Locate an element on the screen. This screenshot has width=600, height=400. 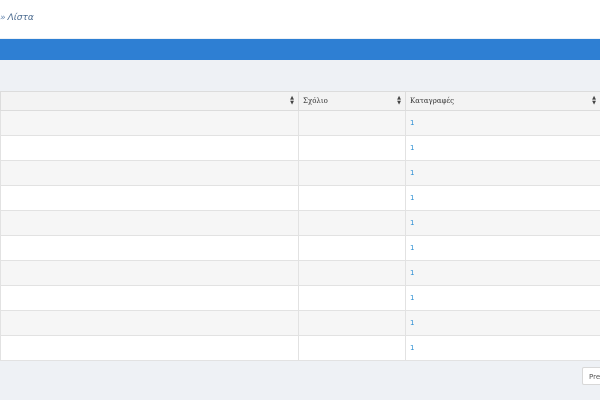
column-header-name: ▲ ▼ is located at coordinates (149, 101).